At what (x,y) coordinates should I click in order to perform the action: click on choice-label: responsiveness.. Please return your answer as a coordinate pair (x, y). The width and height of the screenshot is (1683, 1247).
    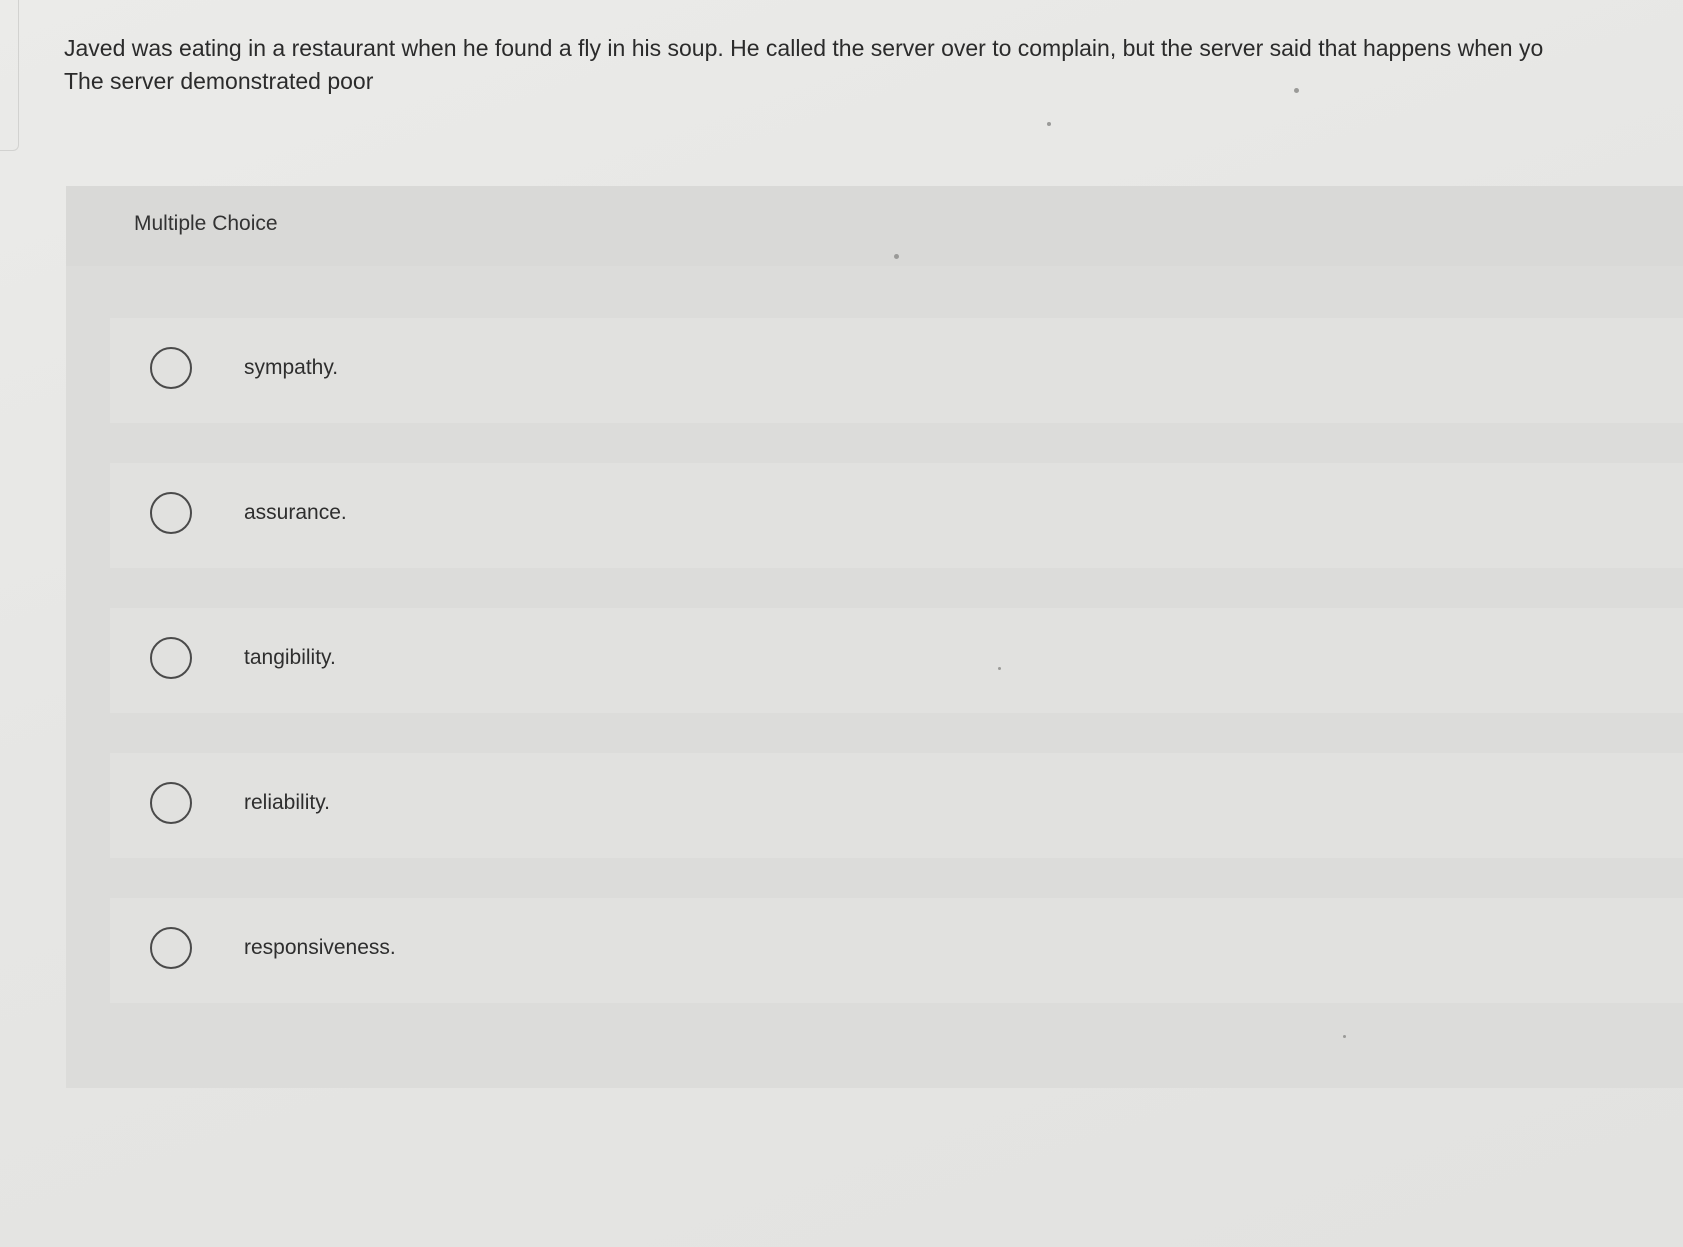
    Looking at the image, I should click on (320, 947).